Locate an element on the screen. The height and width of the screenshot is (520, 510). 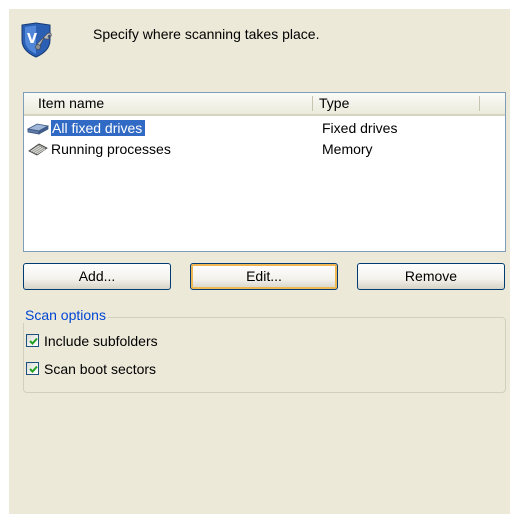
list-header: Item name Type is located at coordinates (264, 104).